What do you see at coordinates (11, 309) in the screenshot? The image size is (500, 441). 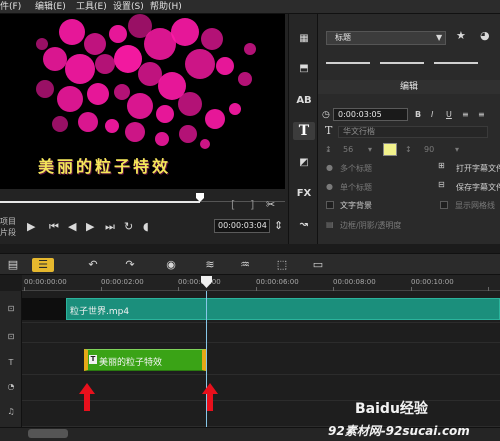 I see `video-track-icon: ⊡` at bounding box center [11, 309].